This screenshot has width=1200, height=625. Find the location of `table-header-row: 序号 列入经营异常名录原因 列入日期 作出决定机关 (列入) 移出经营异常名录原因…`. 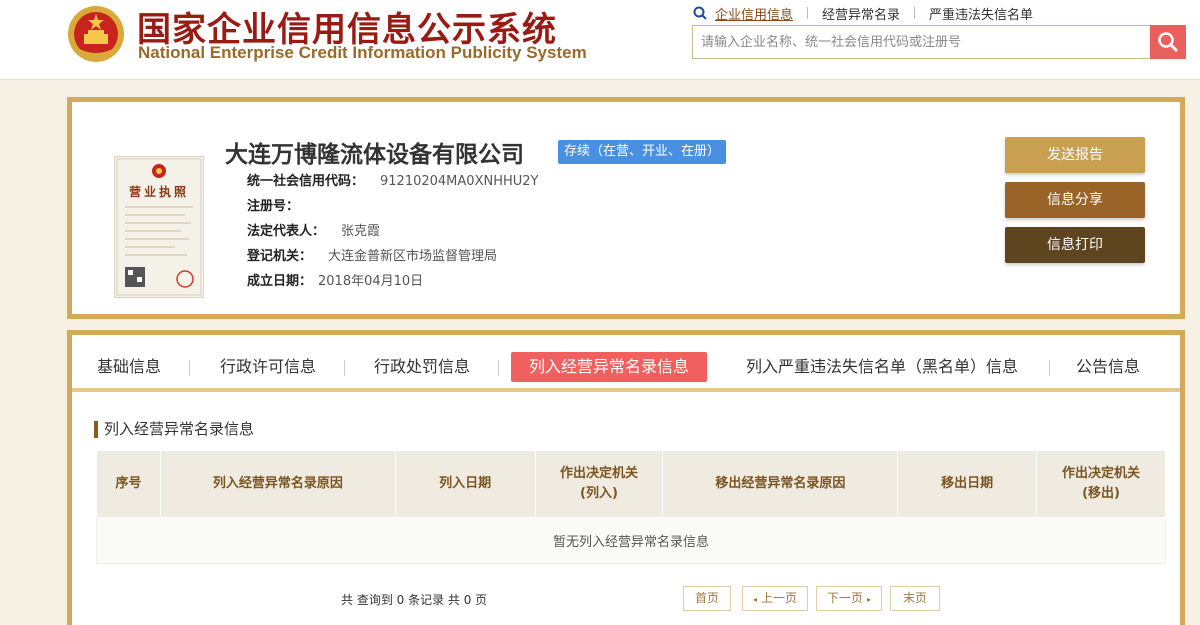

table-header-row: 序号 列入经营异常名录原因 列入日期 作出决定机关 (列入) 移出经营异常名录原因… is located at coordinates (631, 484).